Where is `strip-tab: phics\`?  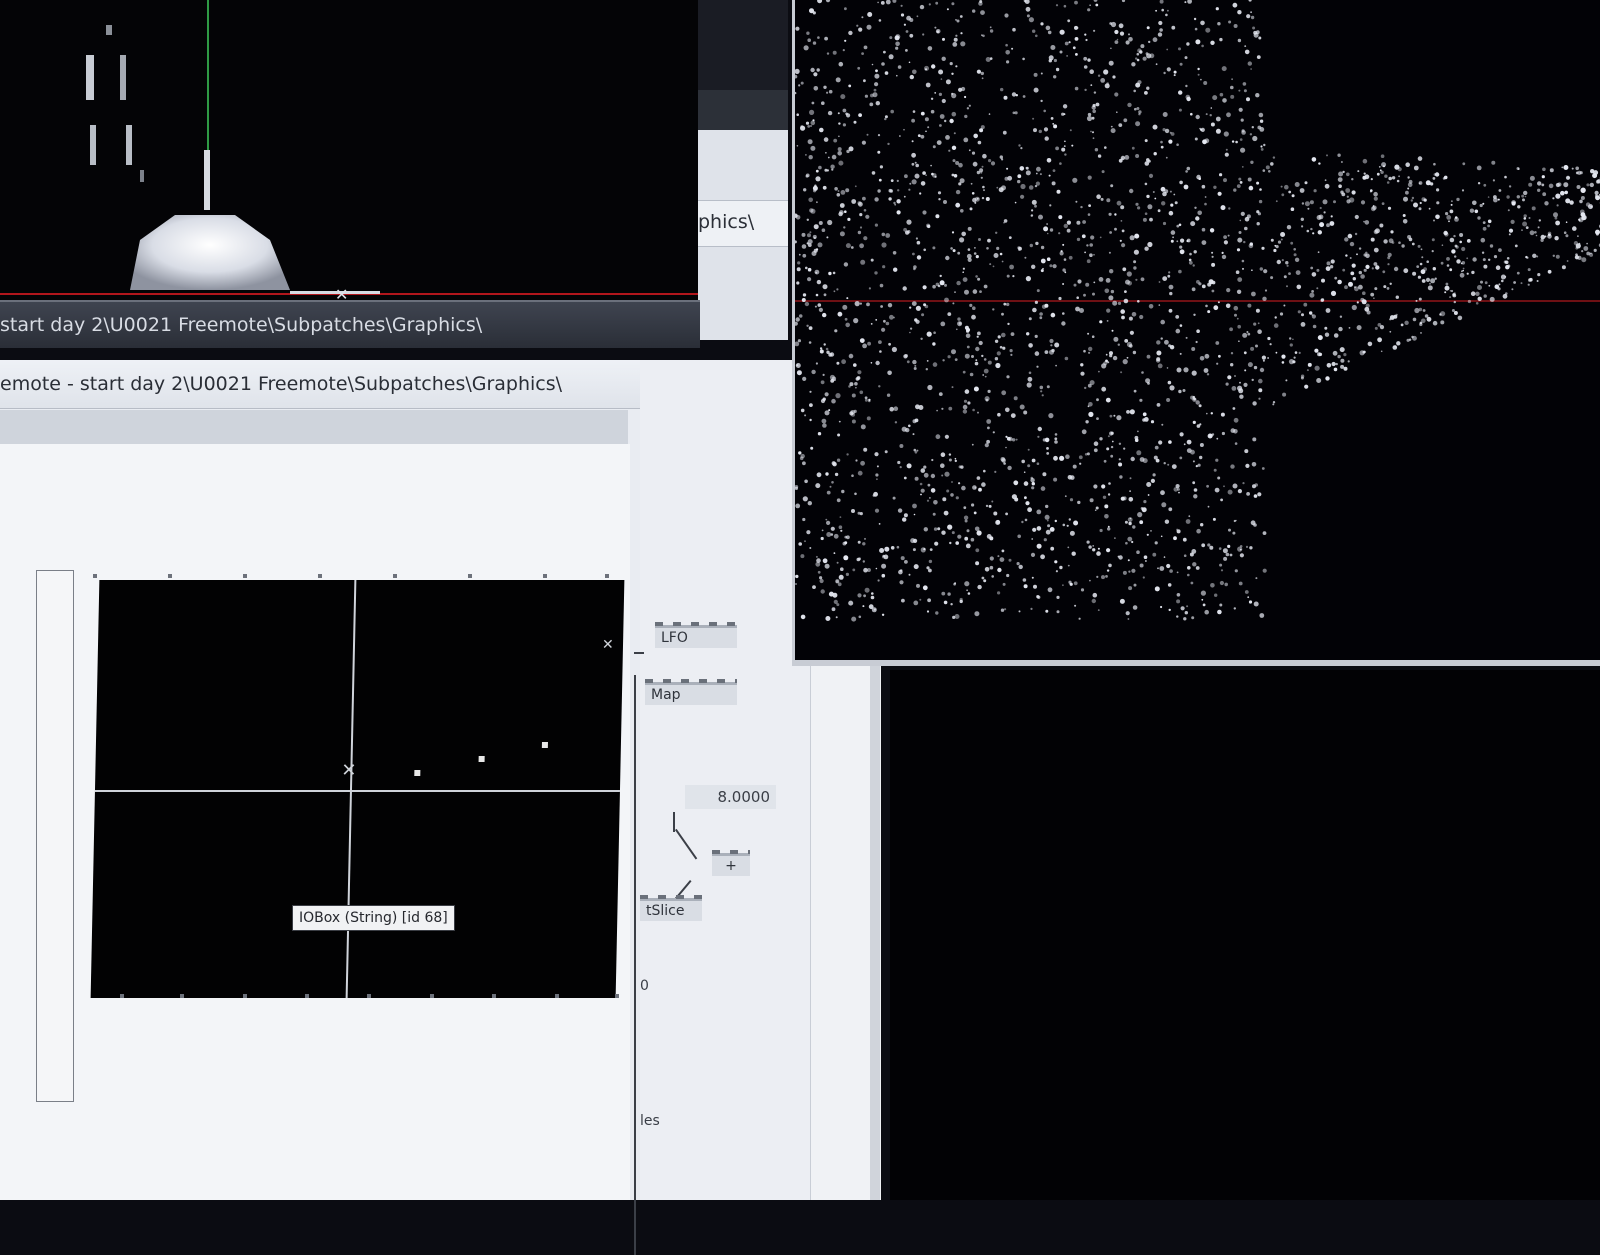
strip-tab: phics\ is located at coordinates (743, 223).